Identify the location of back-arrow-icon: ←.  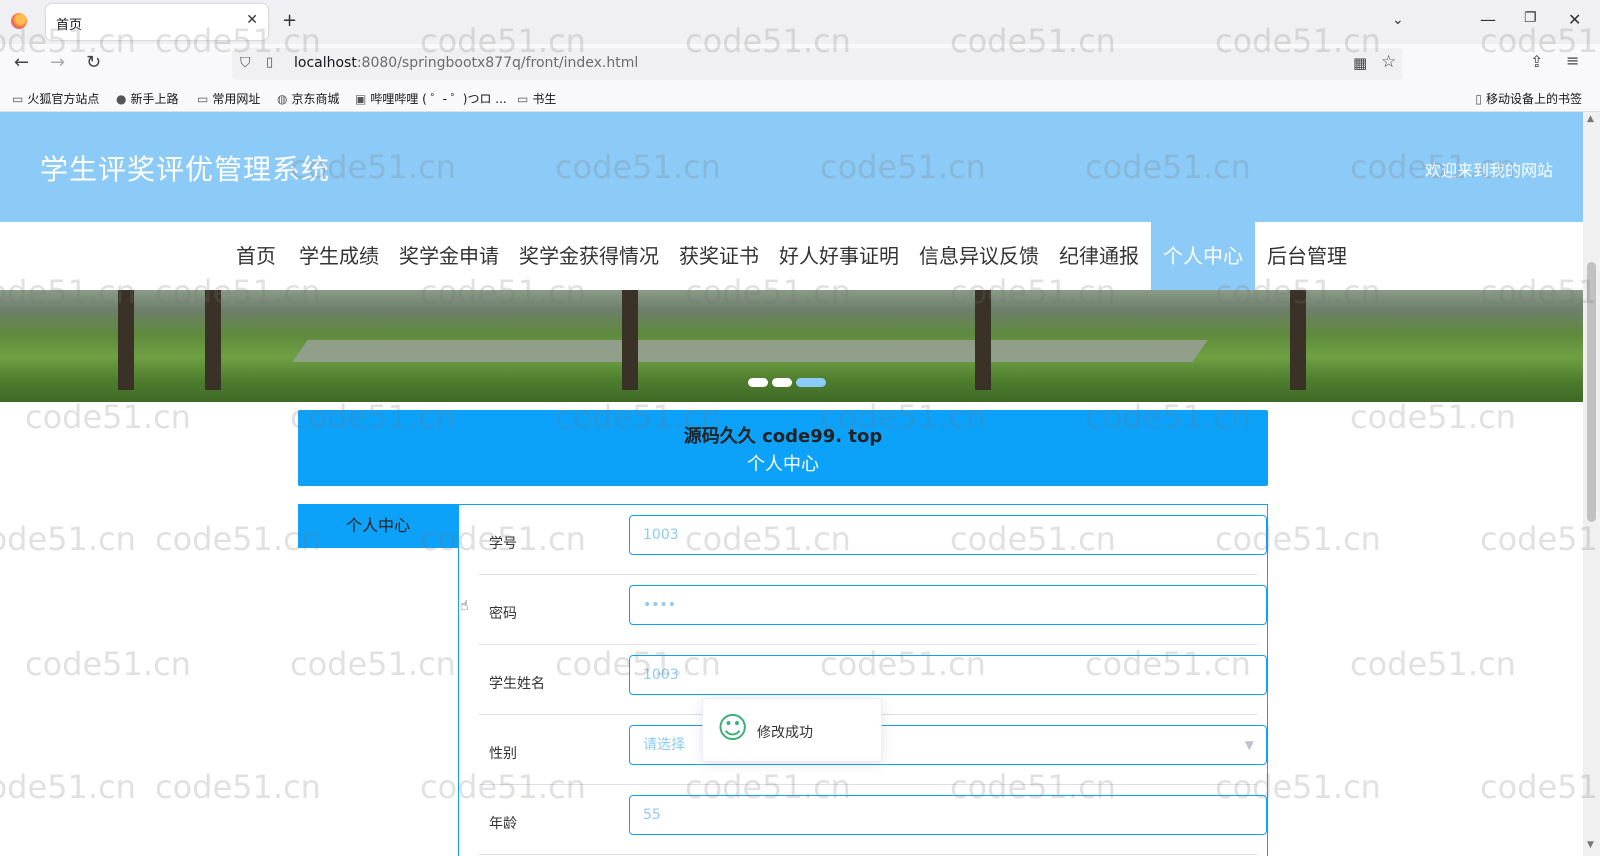
(21, 62).